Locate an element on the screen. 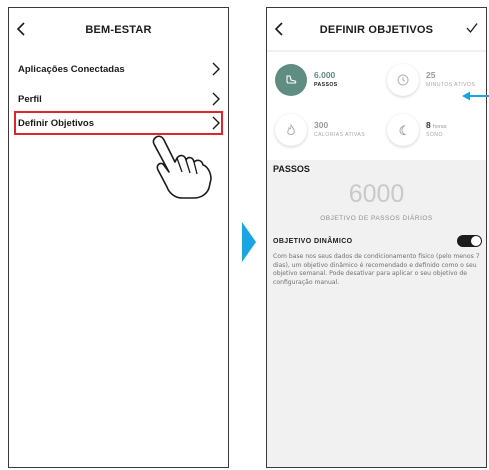  goal-steps: 6.000 PASSOS is located at coordinates (321, 83).